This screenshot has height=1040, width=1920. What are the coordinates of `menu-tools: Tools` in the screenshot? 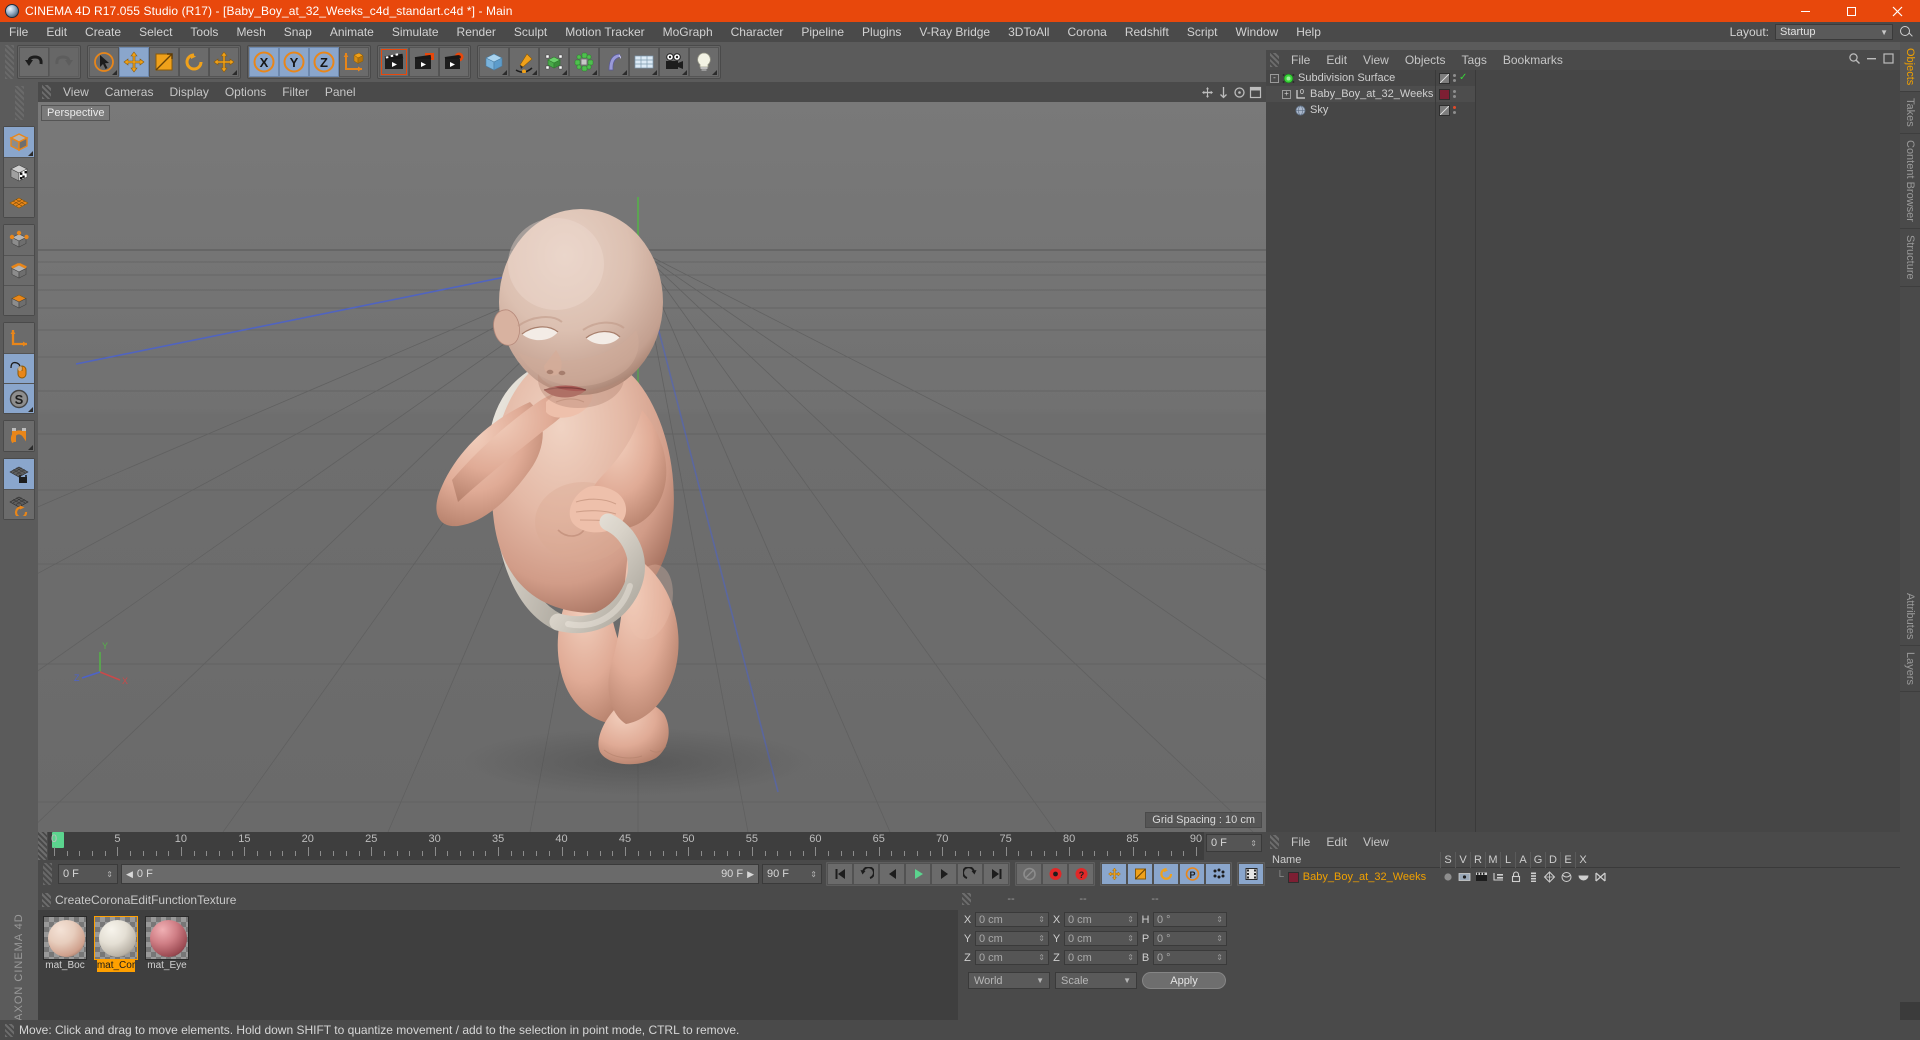 It's located at (204, 32).